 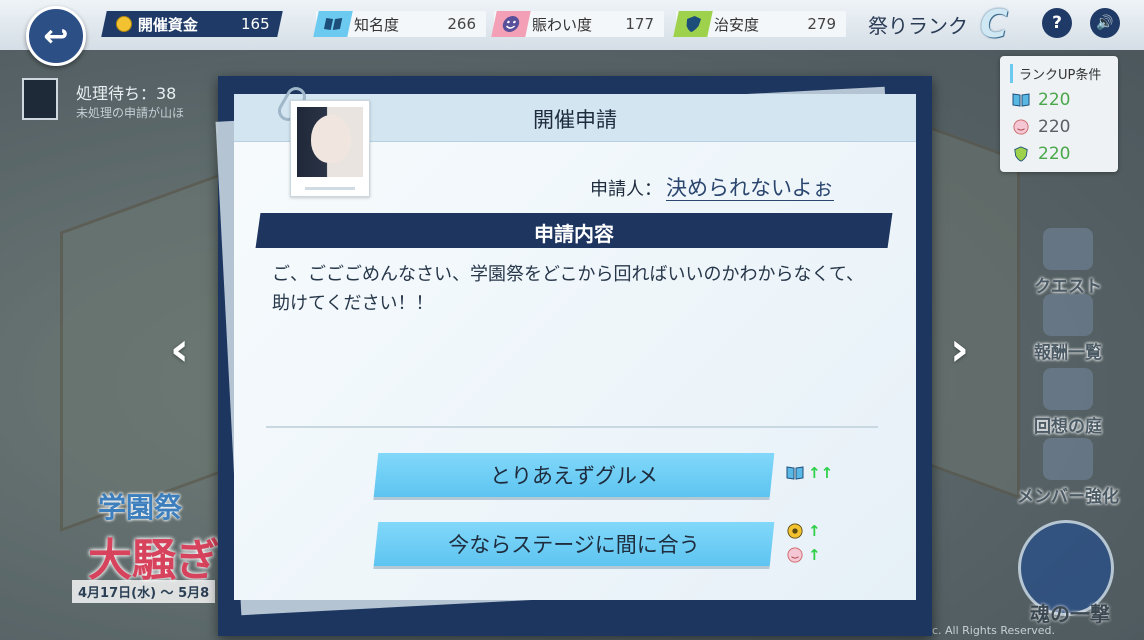 What do you see at coordinates (330, 188) in the screenshot?
I see `portrait-caption-line` at bounding box center [330, 188].